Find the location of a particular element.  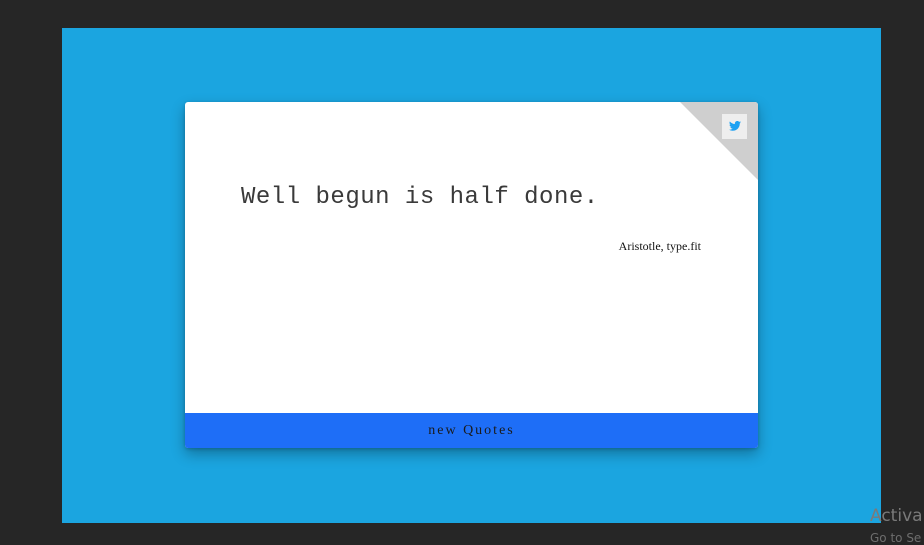

twitter-icon is located at coordinates (734, 127).